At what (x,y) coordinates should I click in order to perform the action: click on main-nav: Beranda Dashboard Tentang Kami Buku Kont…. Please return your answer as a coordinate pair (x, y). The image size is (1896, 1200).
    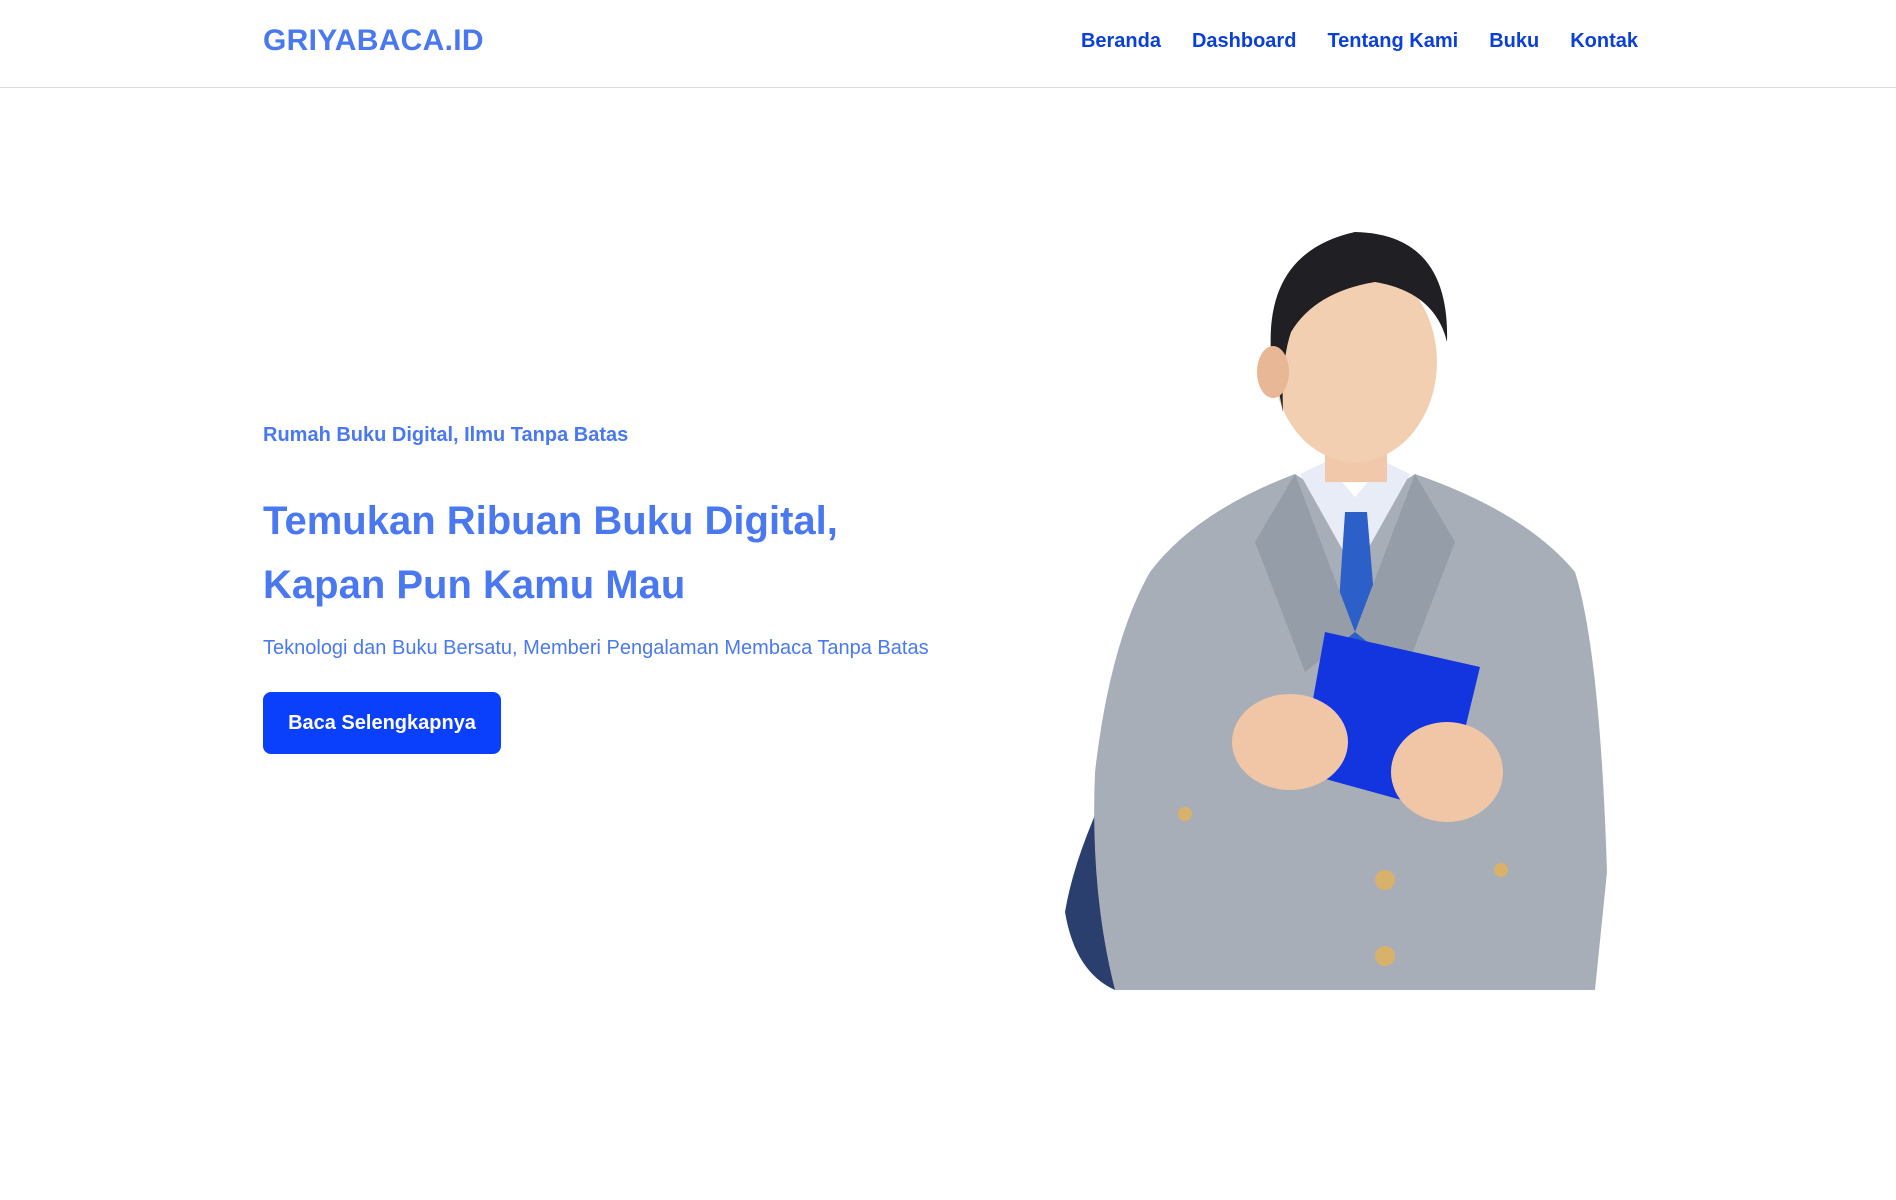
    Looking at the image, I should click on (1359, 41).